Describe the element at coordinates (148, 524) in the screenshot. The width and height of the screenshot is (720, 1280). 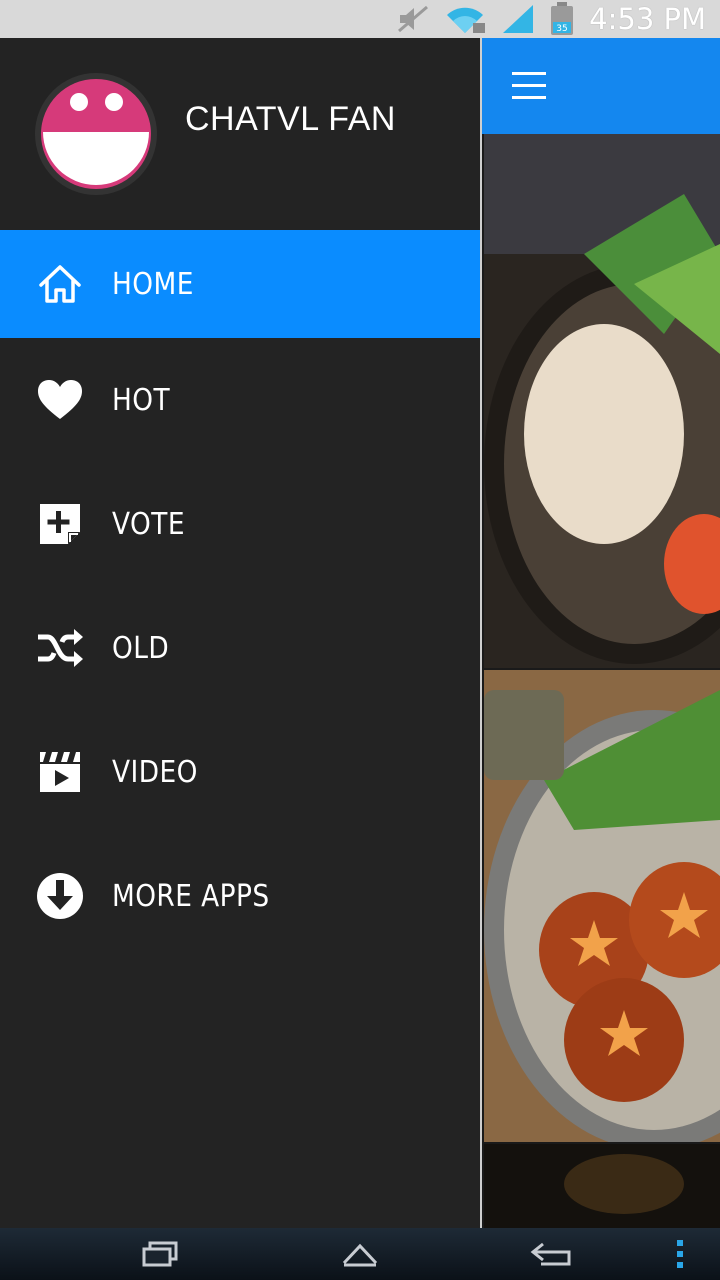
I see `menu-label-vote: VOTE` at that location.